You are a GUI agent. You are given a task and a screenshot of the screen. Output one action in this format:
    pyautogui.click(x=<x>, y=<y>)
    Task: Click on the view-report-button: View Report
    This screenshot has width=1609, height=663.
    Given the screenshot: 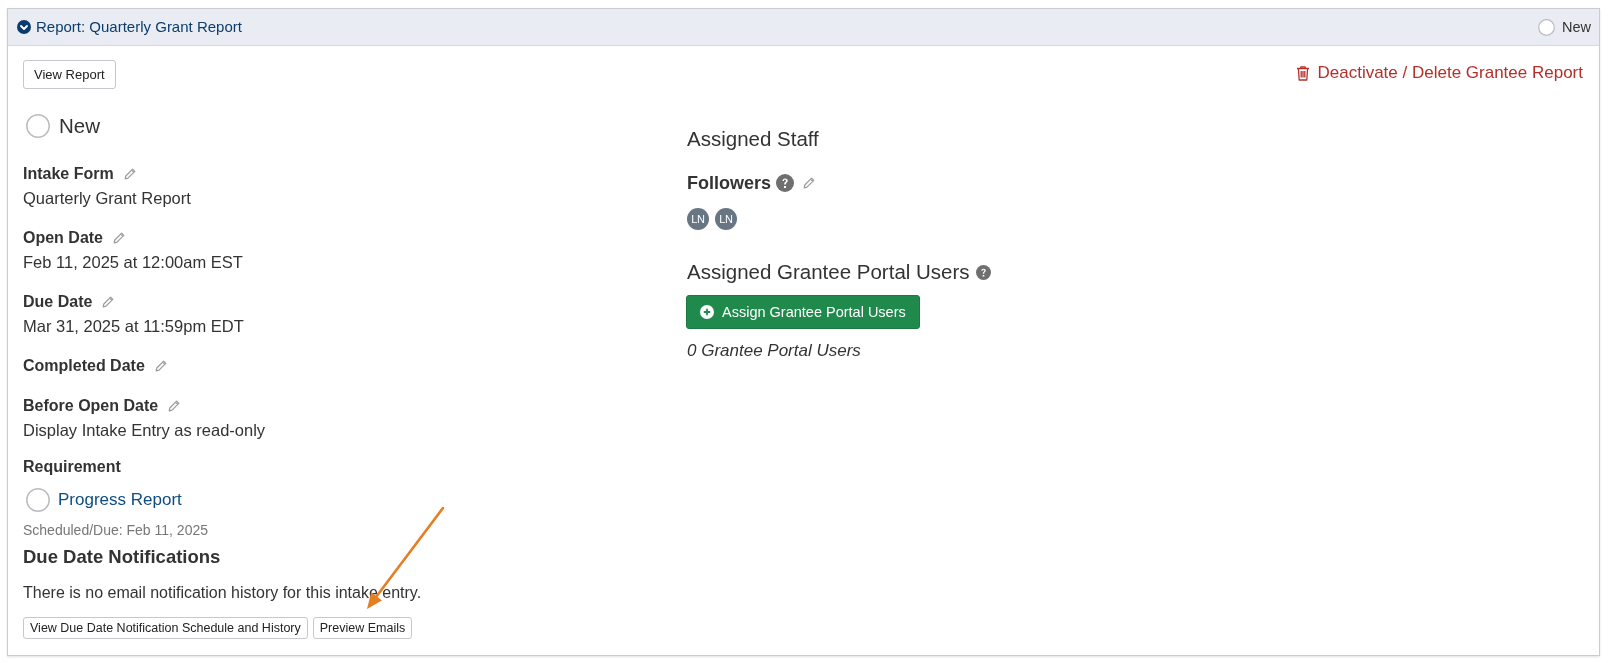 What is the action you would take?
    pyautogui.click(x=69, y=74)
    